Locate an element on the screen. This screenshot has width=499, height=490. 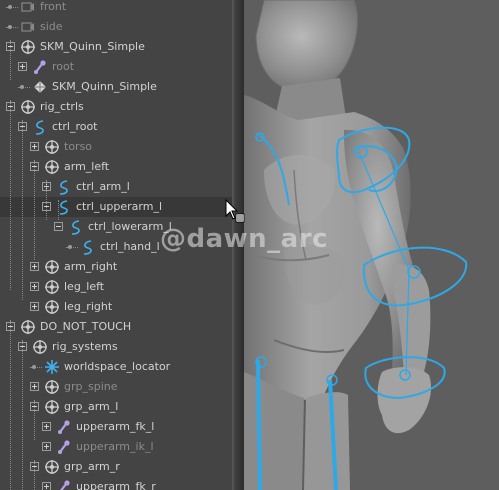
collapse-toggle-icon is located at coordinates (58, 226).